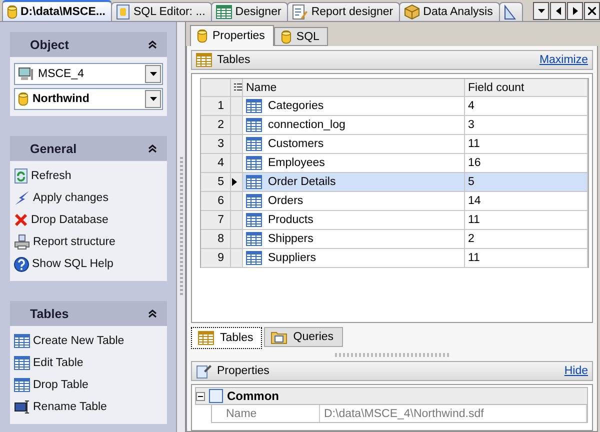 This screenshot has height=432, width=600. Describe the element at coordinates (243, 371) in the screenshot. I see `panel-title: Properties` at that location.